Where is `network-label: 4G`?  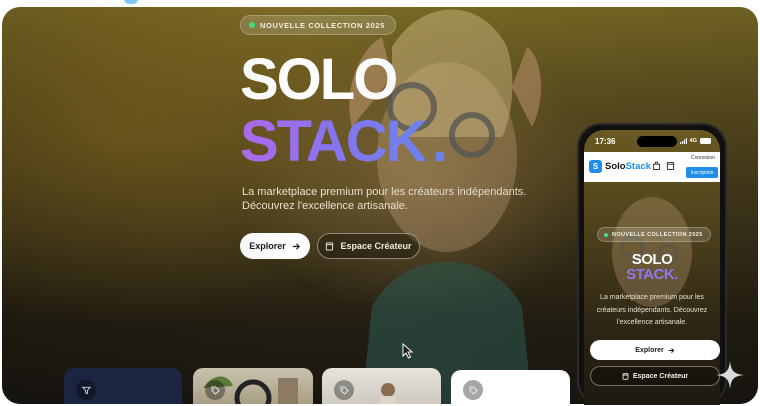
network-label: 4G is located at coordinates (693, 141).